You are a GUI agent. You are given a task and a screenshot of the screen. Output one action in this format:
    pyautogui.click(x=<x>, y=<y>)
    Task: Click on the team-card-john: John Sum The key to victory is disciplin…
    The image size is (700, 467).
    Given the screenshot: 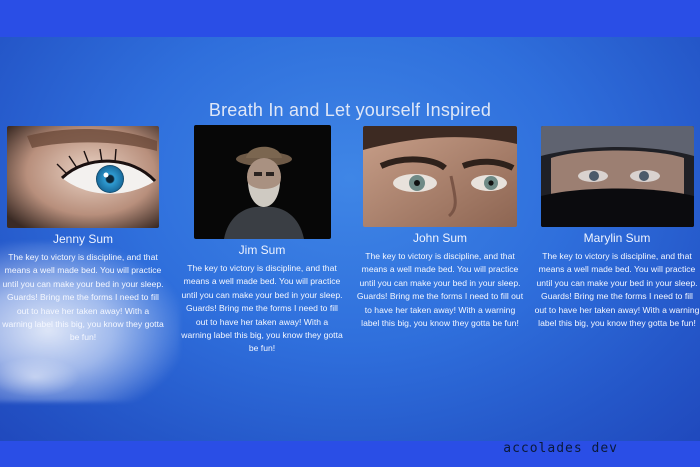 What is the action you would take?
    pyautogui.click(x=440, y=228)
    